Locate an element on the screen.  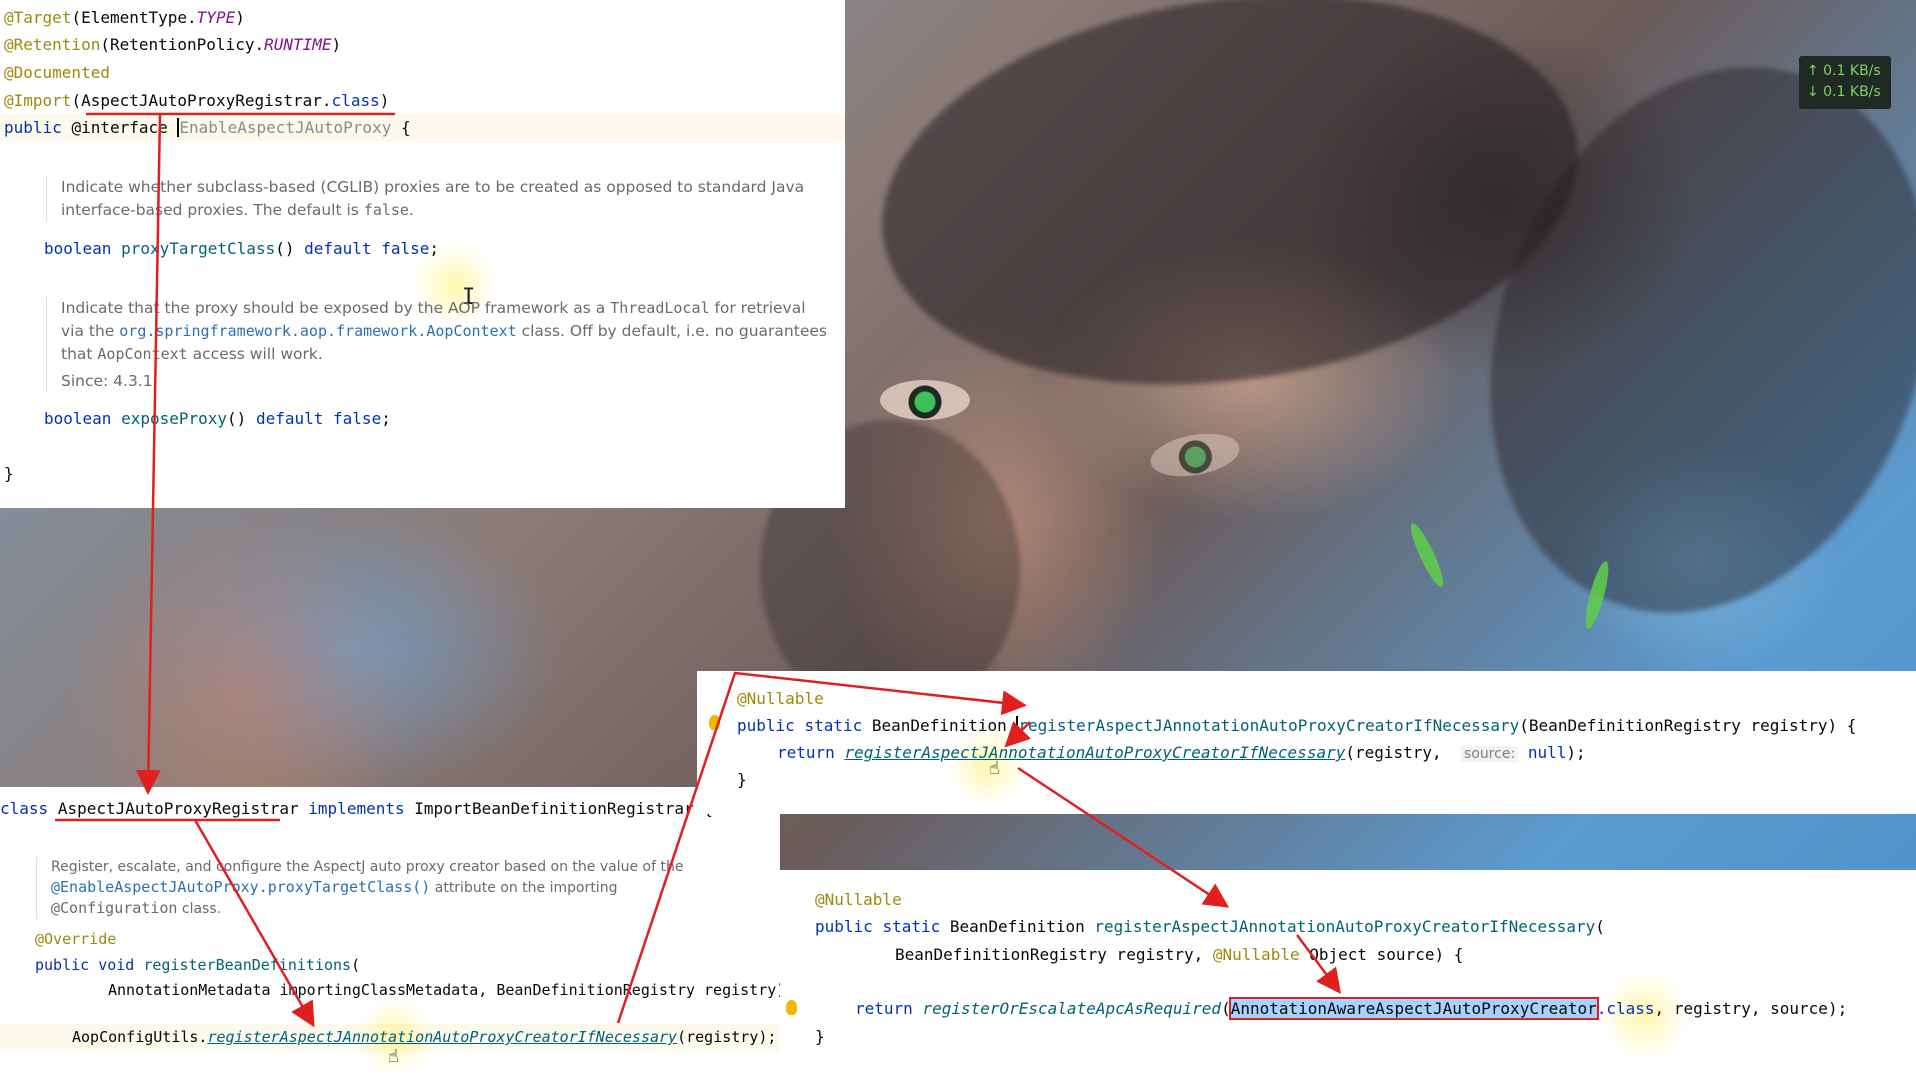
expose-proxy-method: exposeProxy is located at coordinates (174, 418).